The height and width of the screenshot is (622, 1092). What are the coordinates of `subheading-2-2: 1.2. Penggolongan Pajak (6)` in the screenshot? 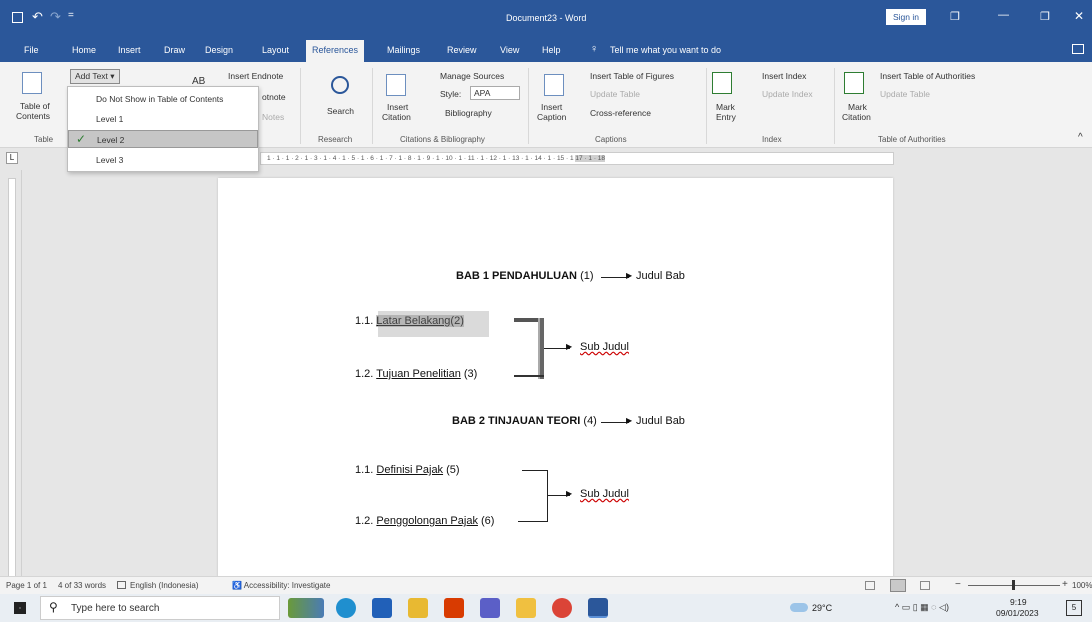 It's located at (424, 521).